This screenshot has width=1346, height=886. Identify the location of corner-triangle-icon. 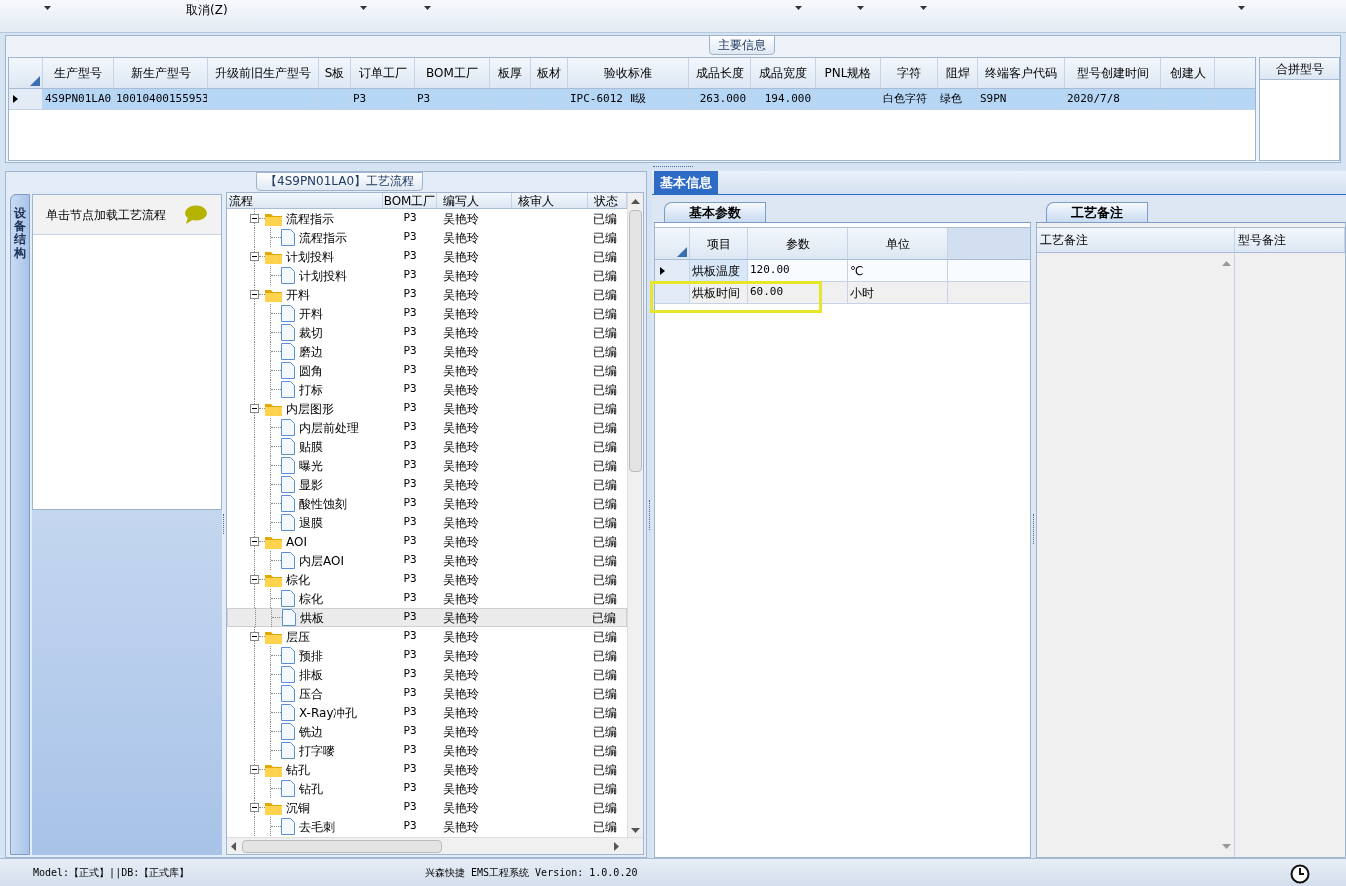
(682, 252).